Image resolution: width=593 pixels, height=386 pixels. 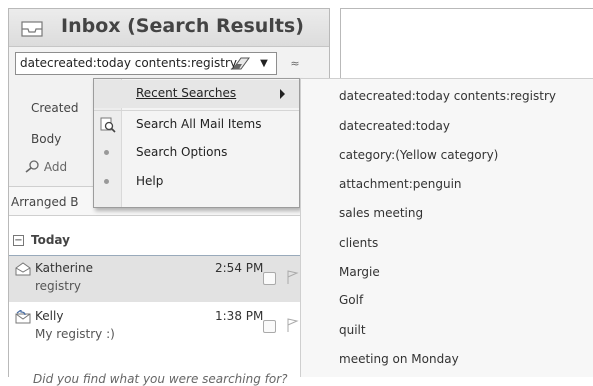 I want to click on menu-item-search-options: Search Options, so click(x=196, y=153).